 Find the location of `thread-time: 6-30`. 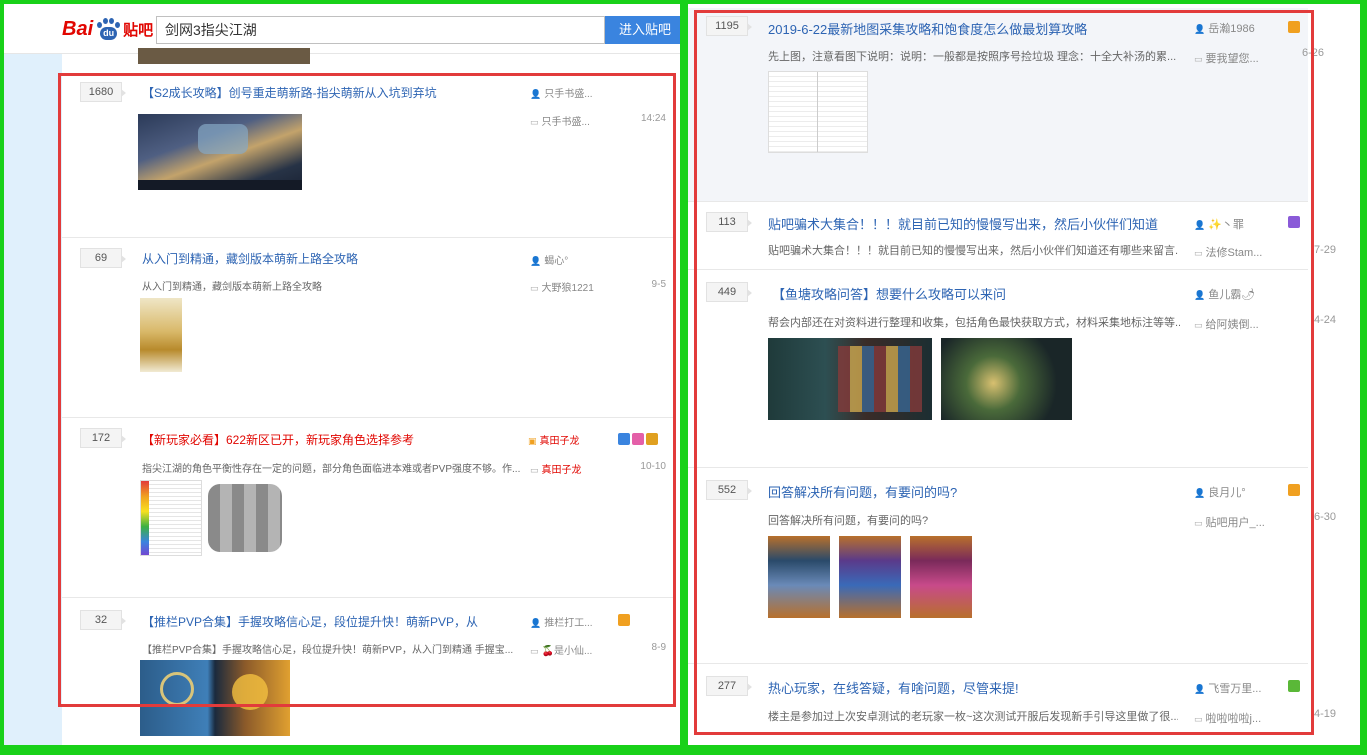

thread-time: 6-30 is located at coordinates (1325, 517).